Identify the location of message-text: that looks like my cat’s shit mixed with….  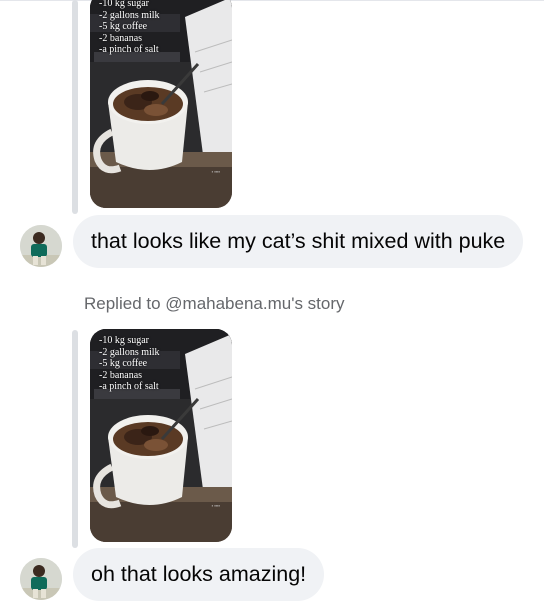
(298, 241).